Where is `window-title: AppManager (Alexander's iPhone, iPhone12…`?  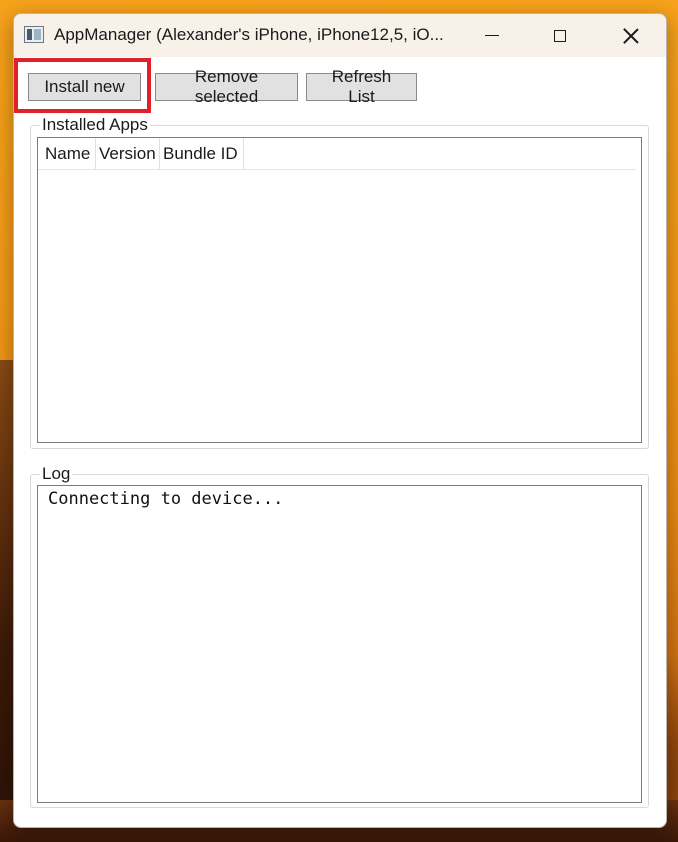
window-title: AppManager (Alexander's iPhone, iPhone12… is located at coordinates (249, 34).